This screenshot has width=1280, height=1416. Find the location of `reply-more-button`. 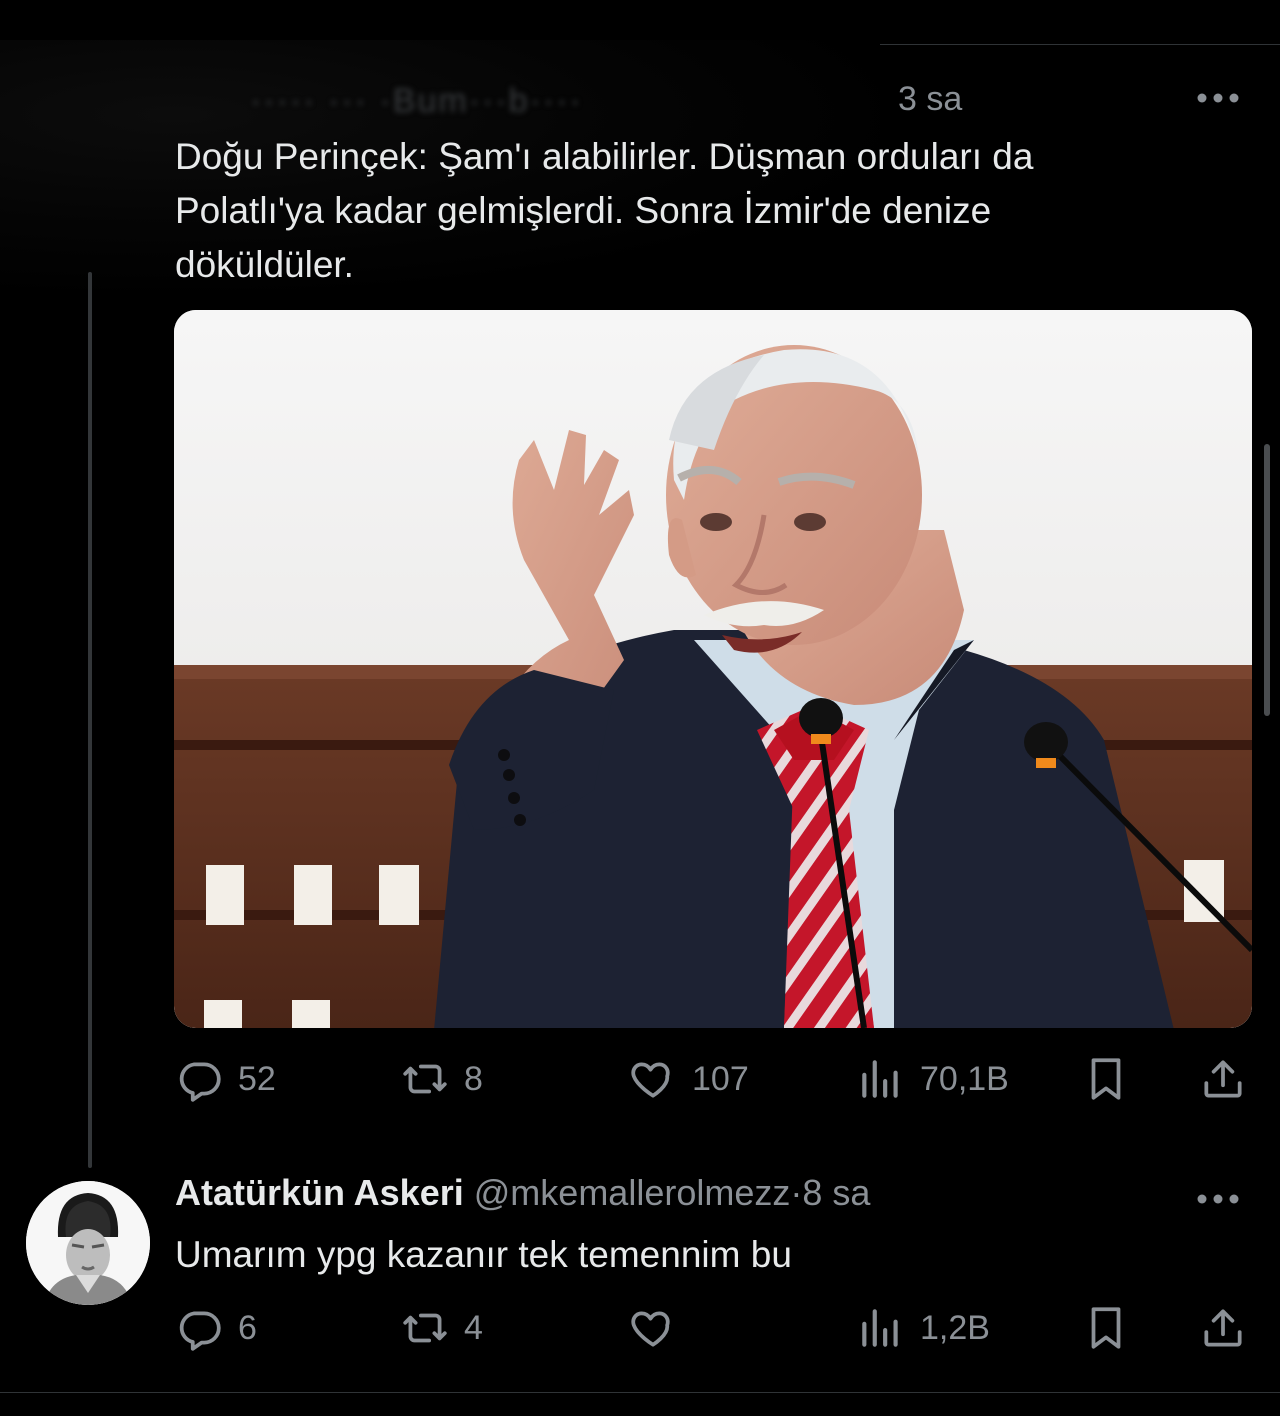

reply-more-button is located at coordinates (1218, 1199).